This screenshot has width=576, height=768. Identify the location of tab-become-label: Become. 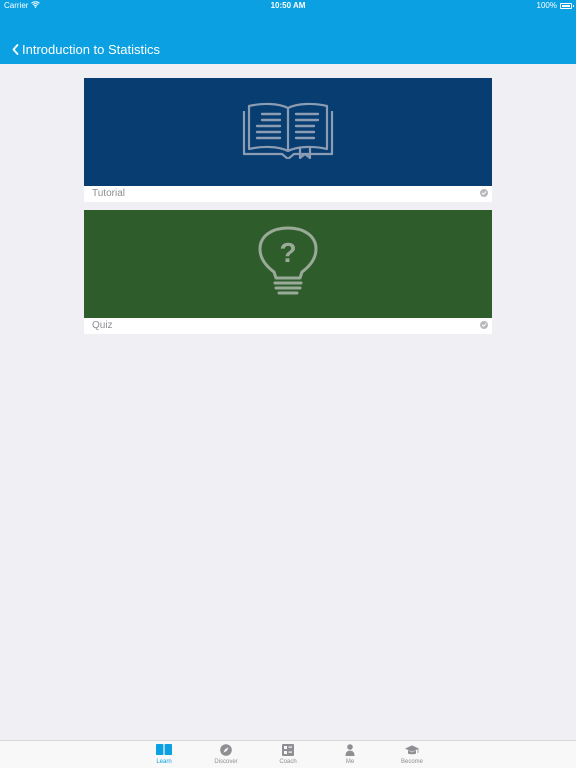
(411, 762).